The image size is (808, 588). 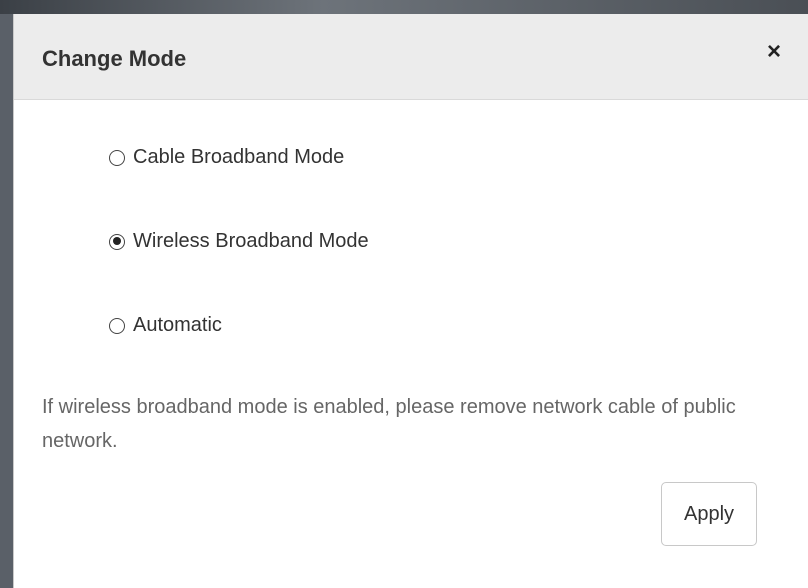 I want to click on close-icon: ×, so click(x=774, y=52).